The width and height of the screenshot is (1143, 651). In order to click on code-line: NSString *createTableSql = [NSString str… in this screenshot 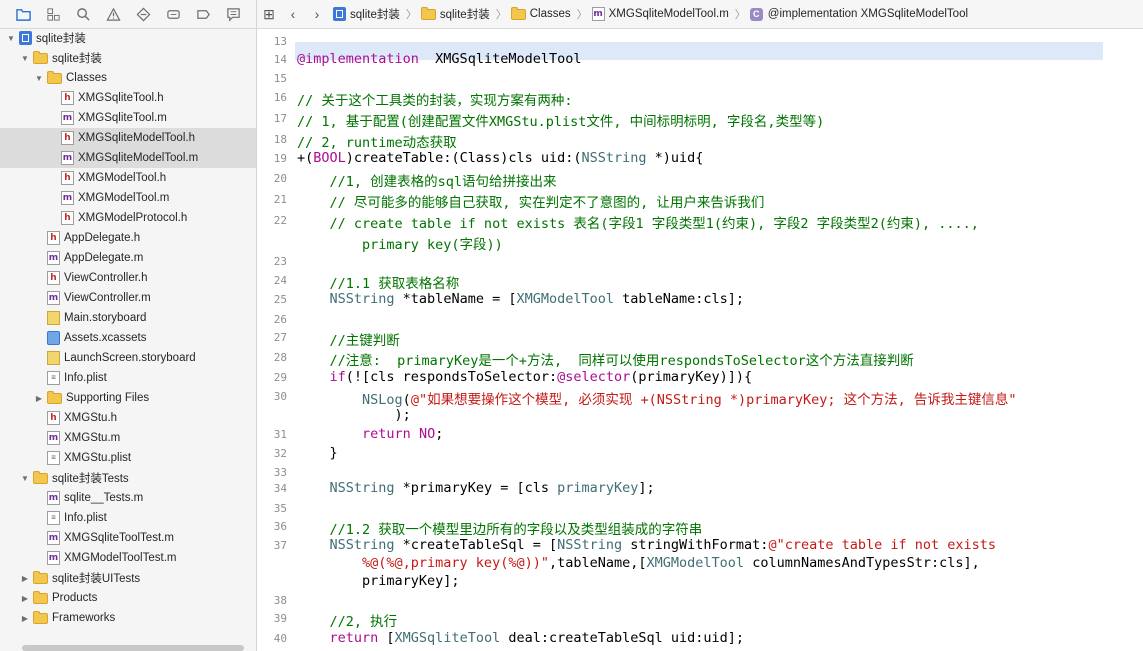, I will do `click(647, 545)`.